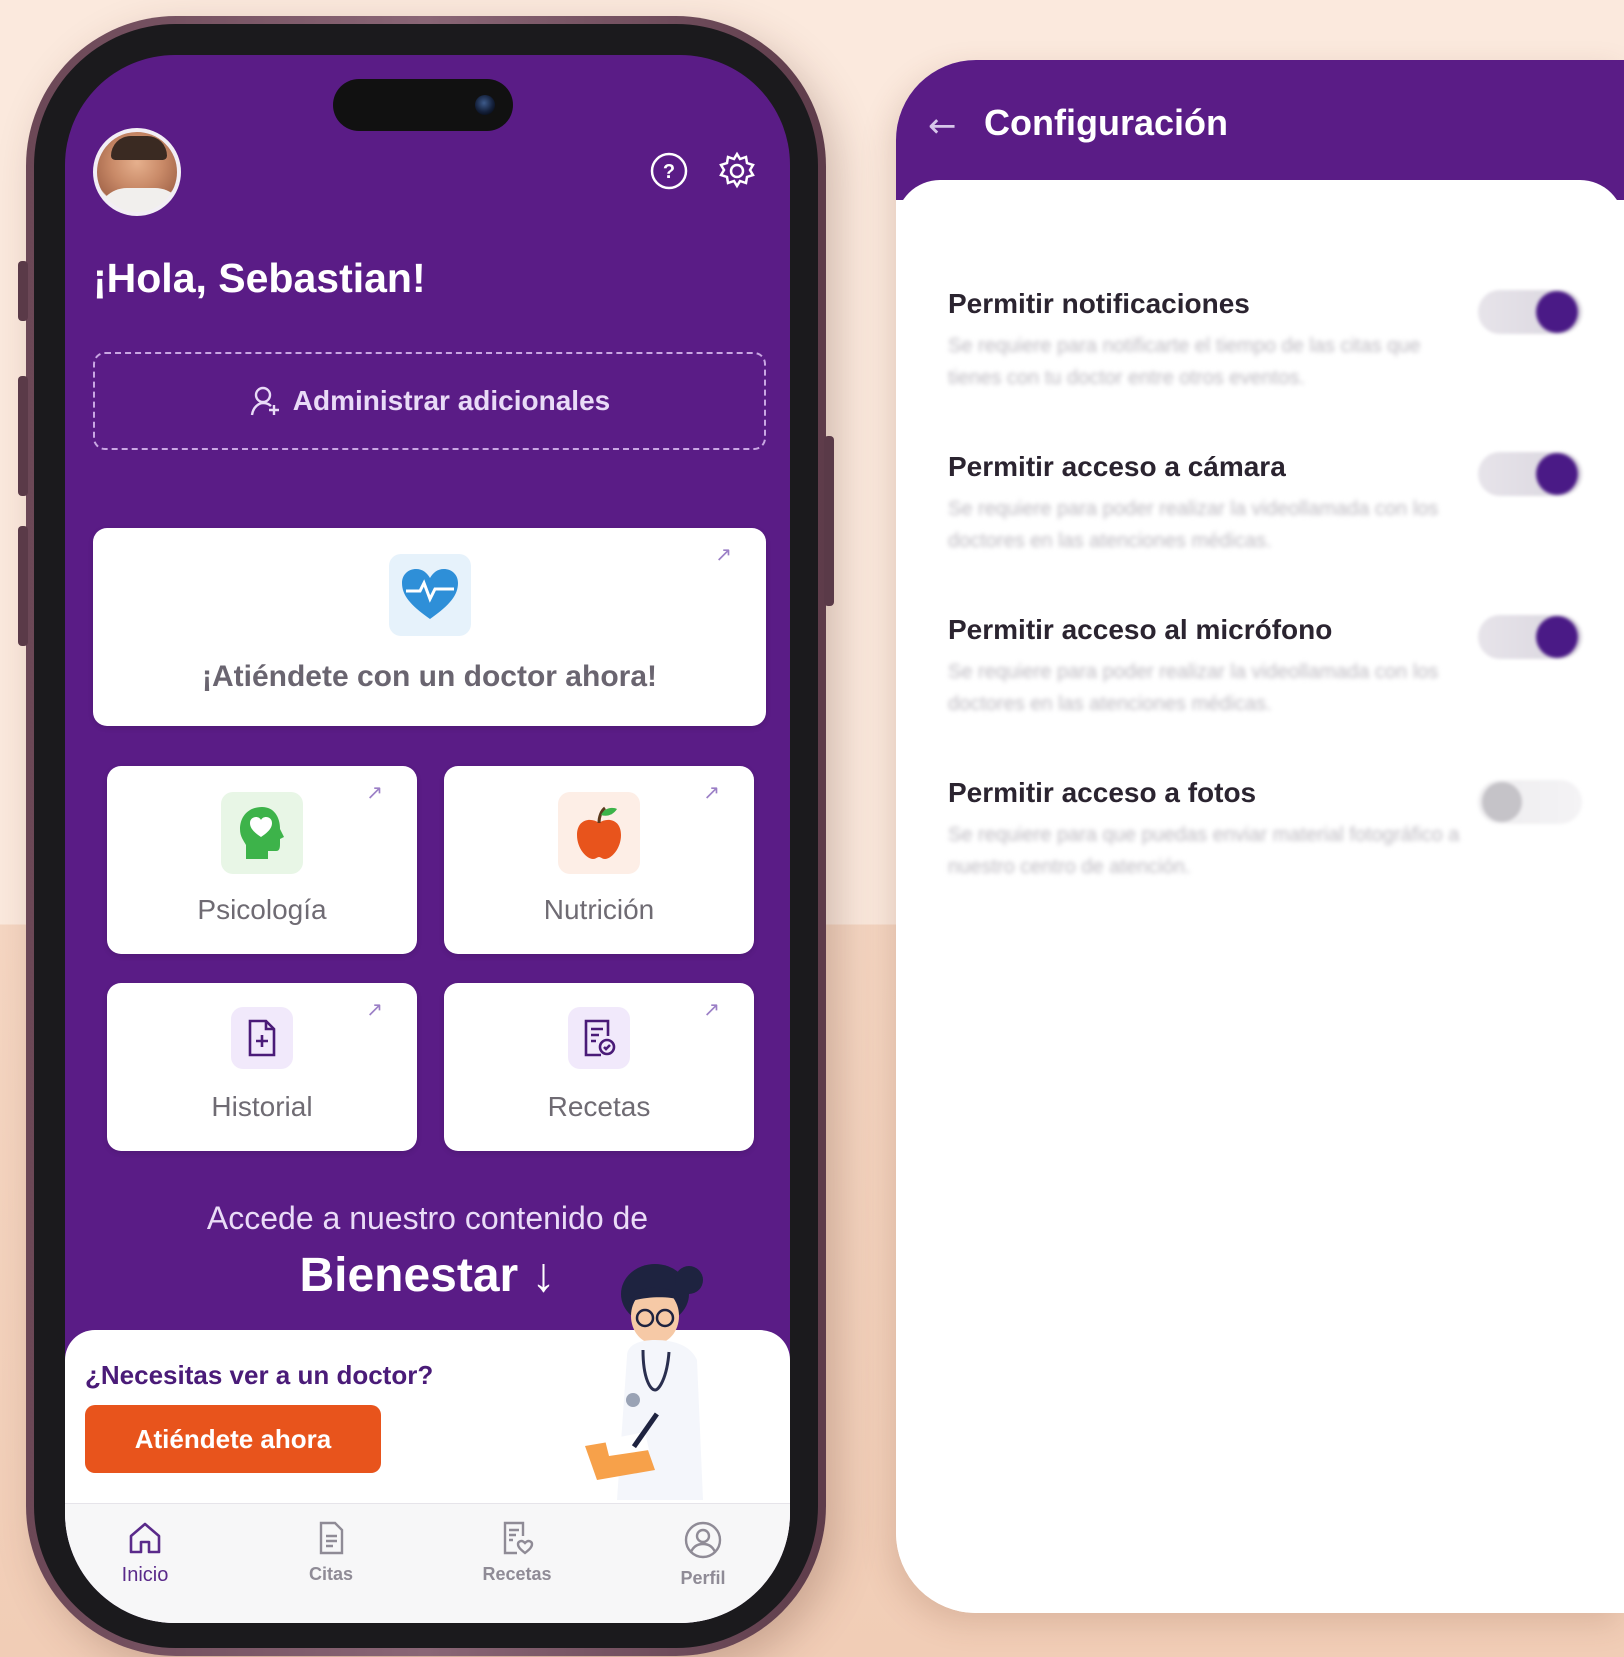  What do you see at coordinates (145, 1538) in the screenshot?
I see `home-icon` at bounding box center [145, 1538].